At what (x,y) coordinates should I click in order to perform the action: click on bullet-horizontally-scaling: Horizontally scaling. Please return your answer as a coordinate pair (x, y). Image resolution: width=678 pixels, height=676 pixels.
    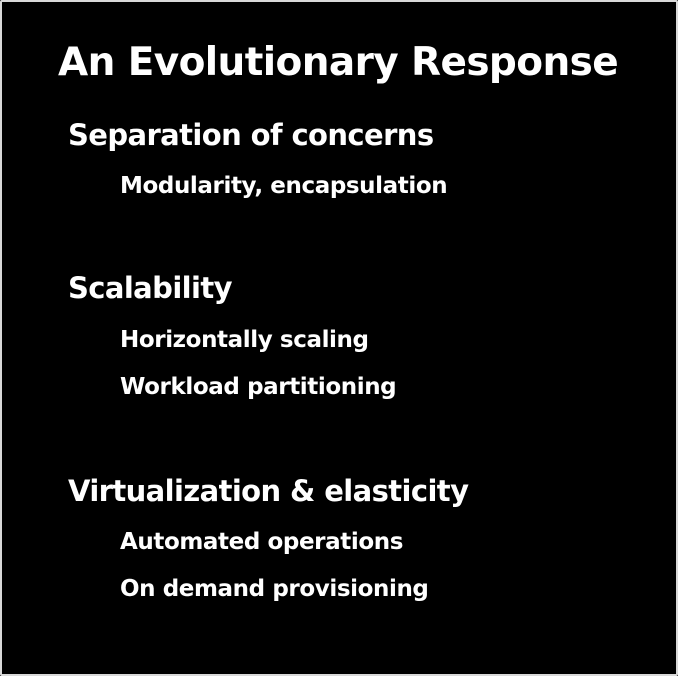
    Looking at the image, I should click on (244, 340).